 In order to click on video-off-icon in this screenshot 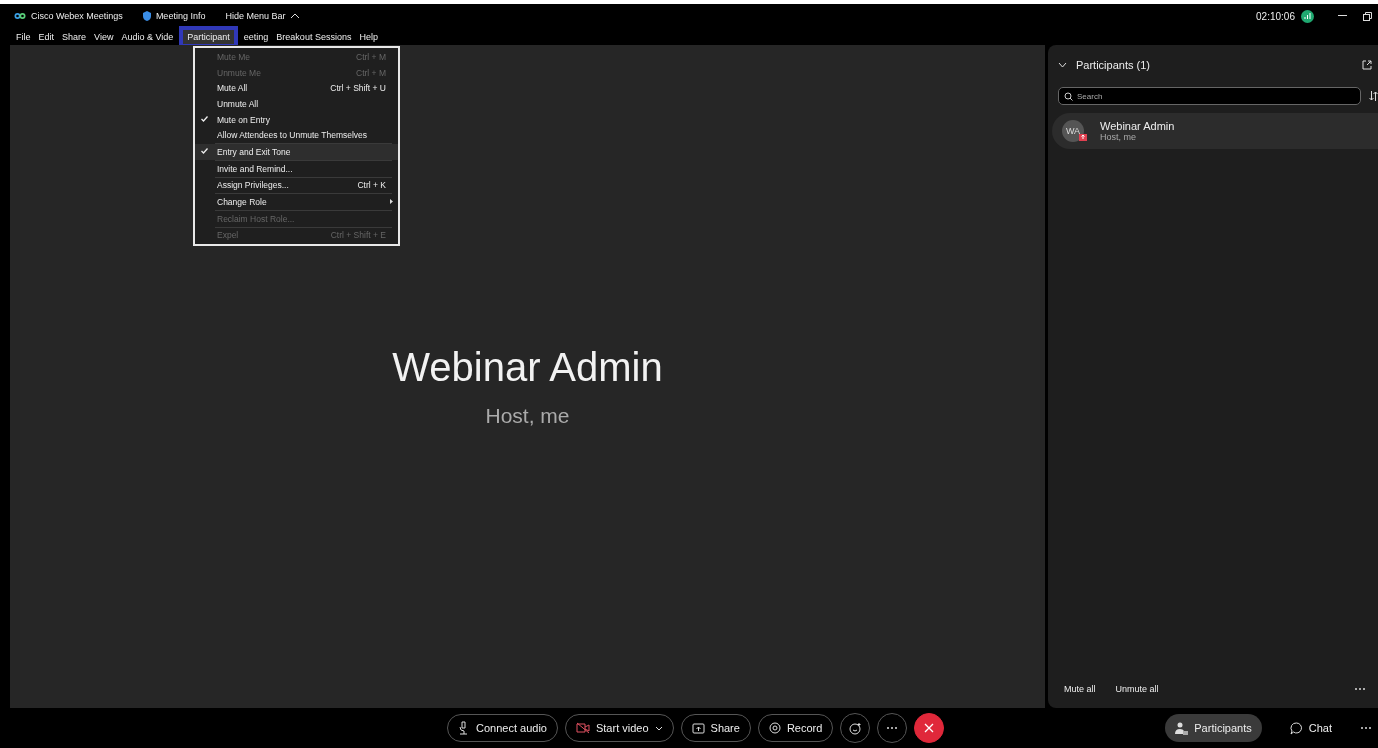, I will do `click(582, 728)`.